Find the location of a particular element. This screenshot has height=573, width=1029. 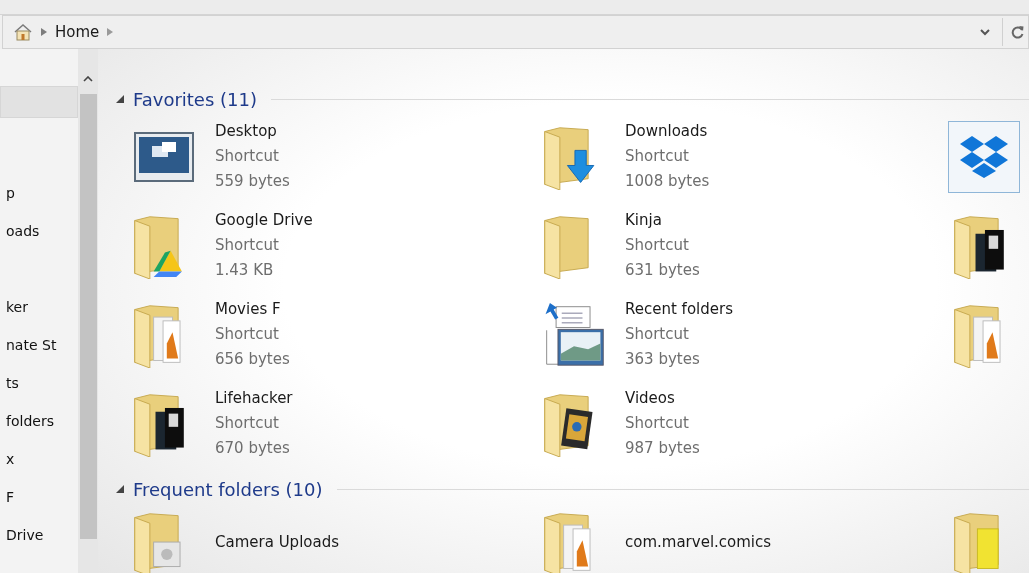

scrollbar is located at coordinates (88, 311).